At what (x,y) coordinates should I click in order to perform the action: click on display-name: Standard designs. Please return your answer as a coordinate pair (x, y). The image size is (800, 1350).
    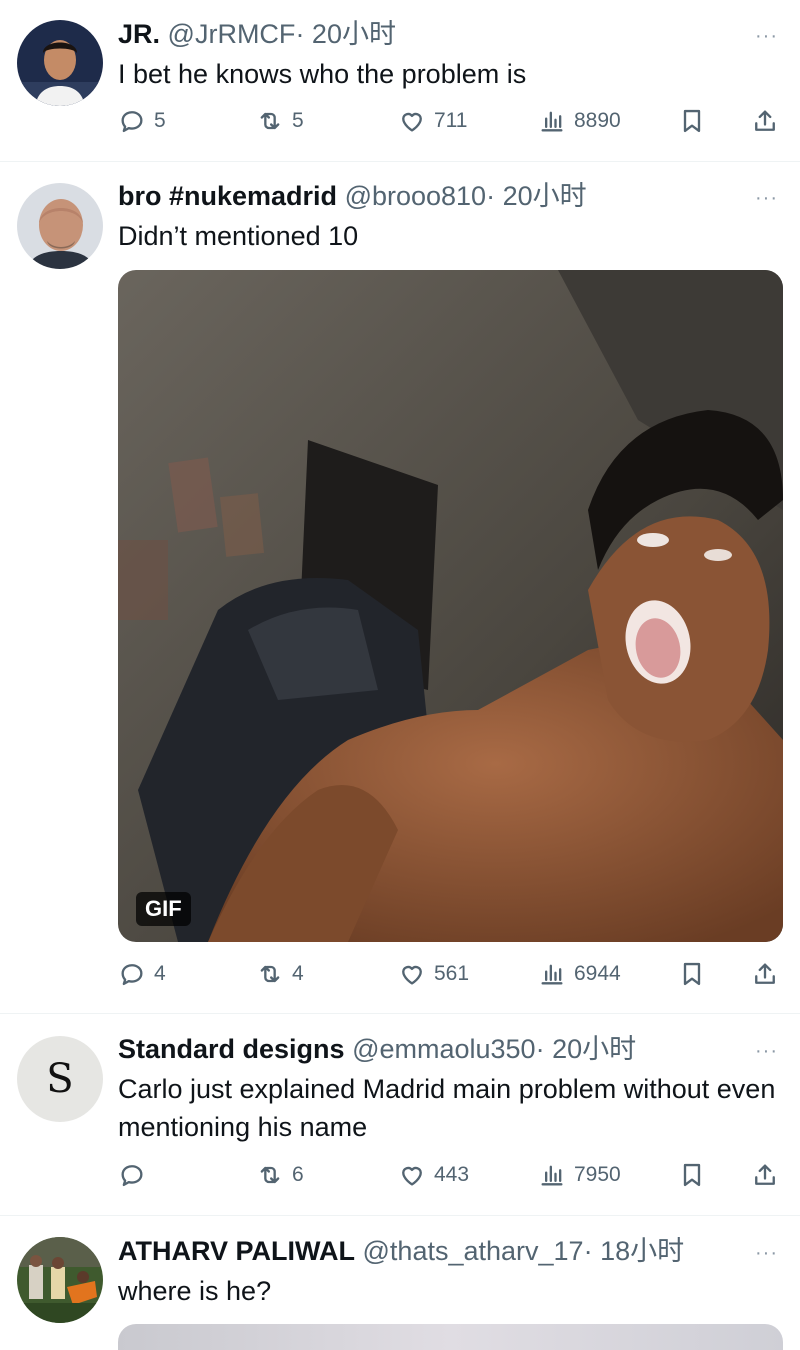
    Looking at the image, I should click on (231, 1049).